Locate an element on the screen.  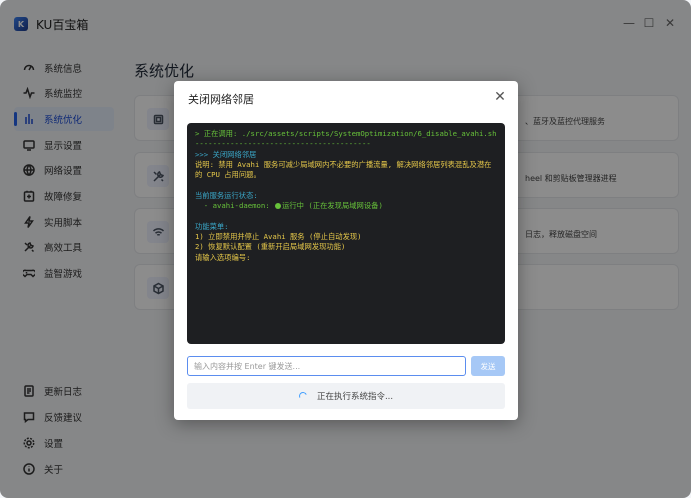
terminal-line-text: 2) 恢复默认配置 (重新开启局域网发现功能) is located at coordinates (270, 247).